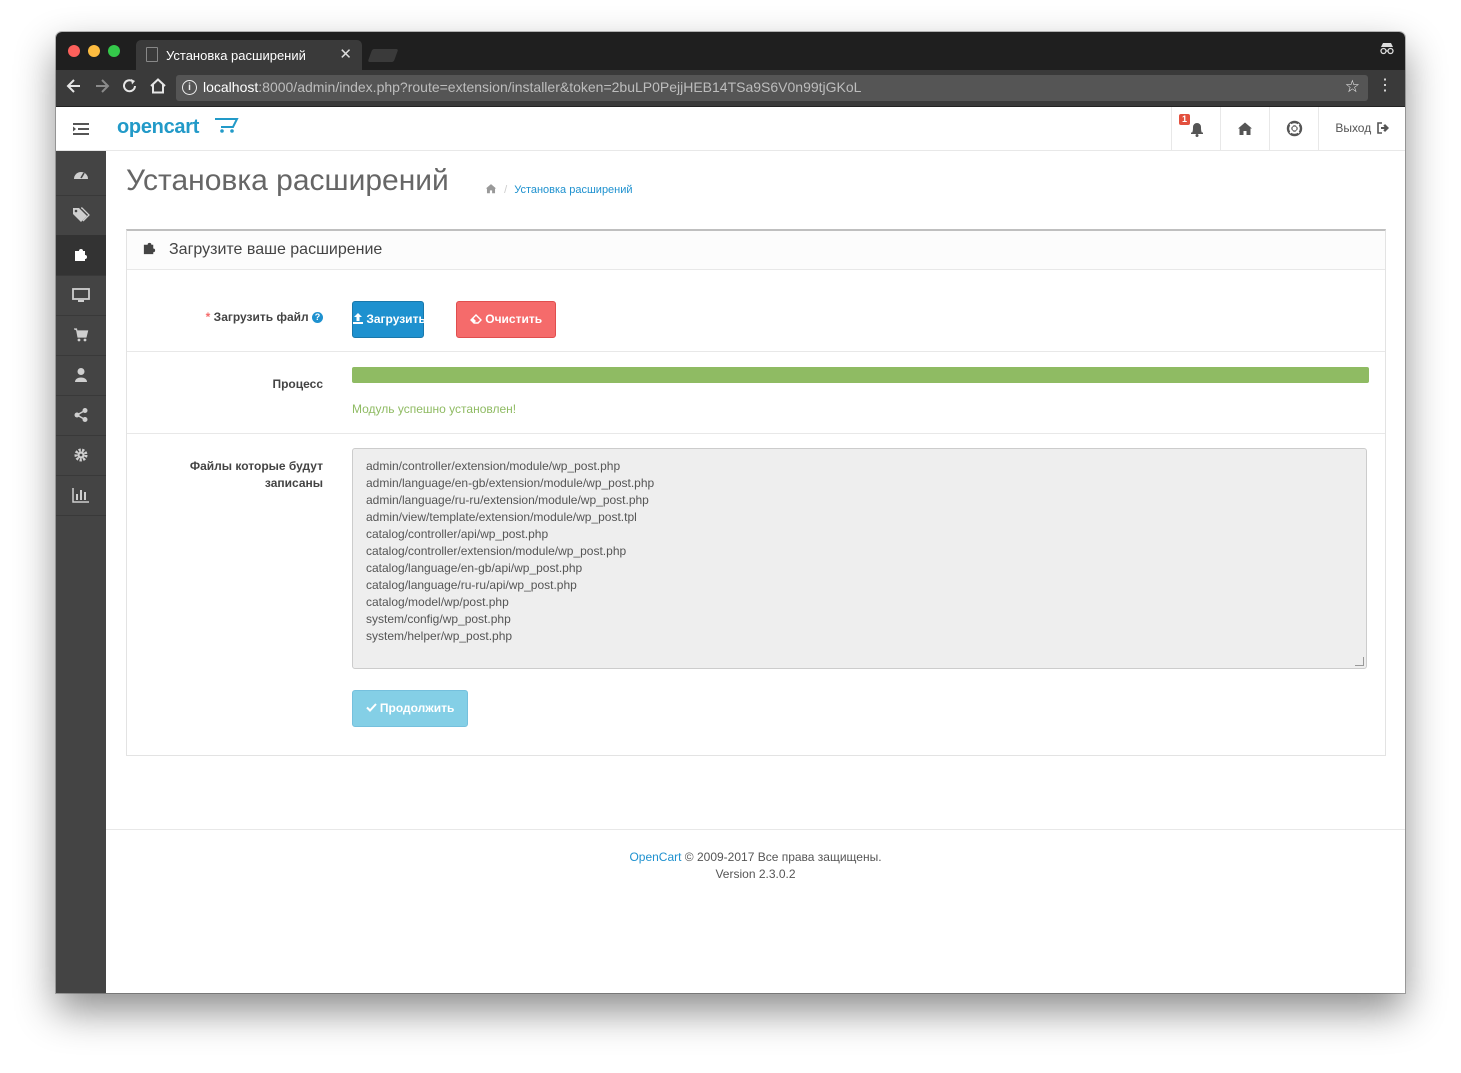 This screenshot has width=1461, height=1073. I want to click on forward-icon, so click(102, 88).